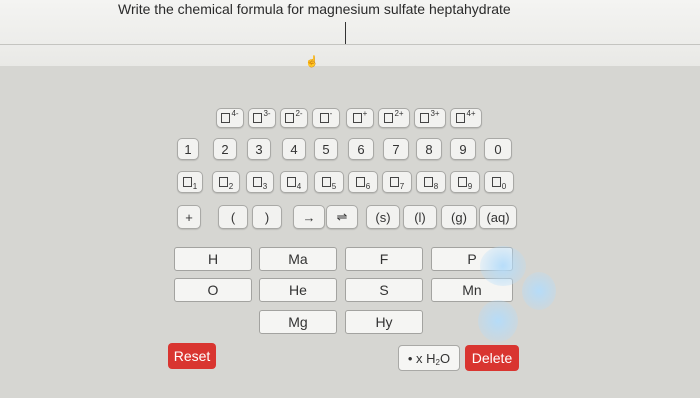  I want to click on charge-key-3minus: 3-, so click(262, 118).